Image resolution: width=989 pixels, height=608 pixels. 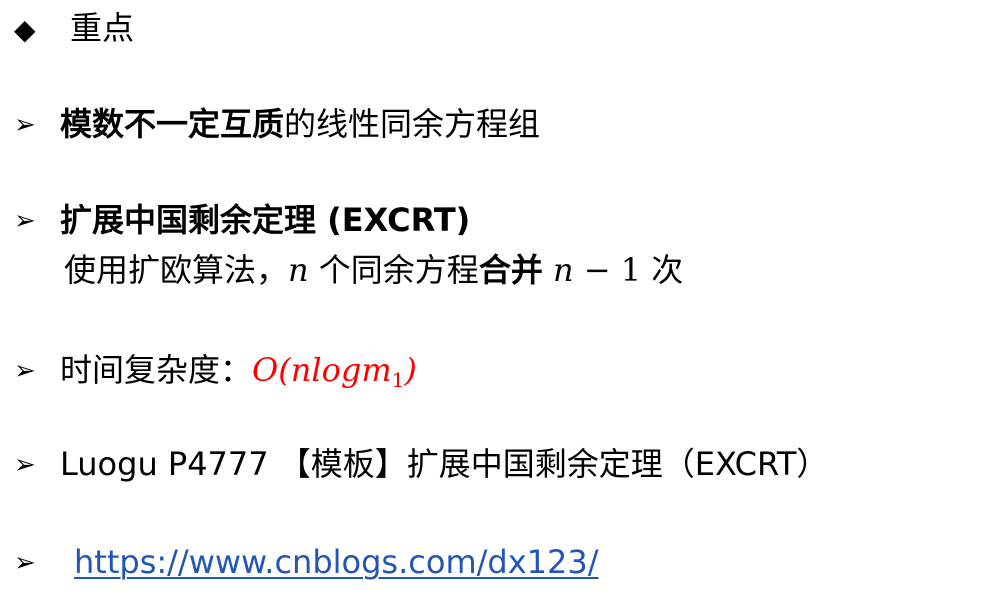 What do you see at coordinates (393, 270) in the screenshot?
I see `detail-mid: 个同余方程` at bounding box center [393, 270].